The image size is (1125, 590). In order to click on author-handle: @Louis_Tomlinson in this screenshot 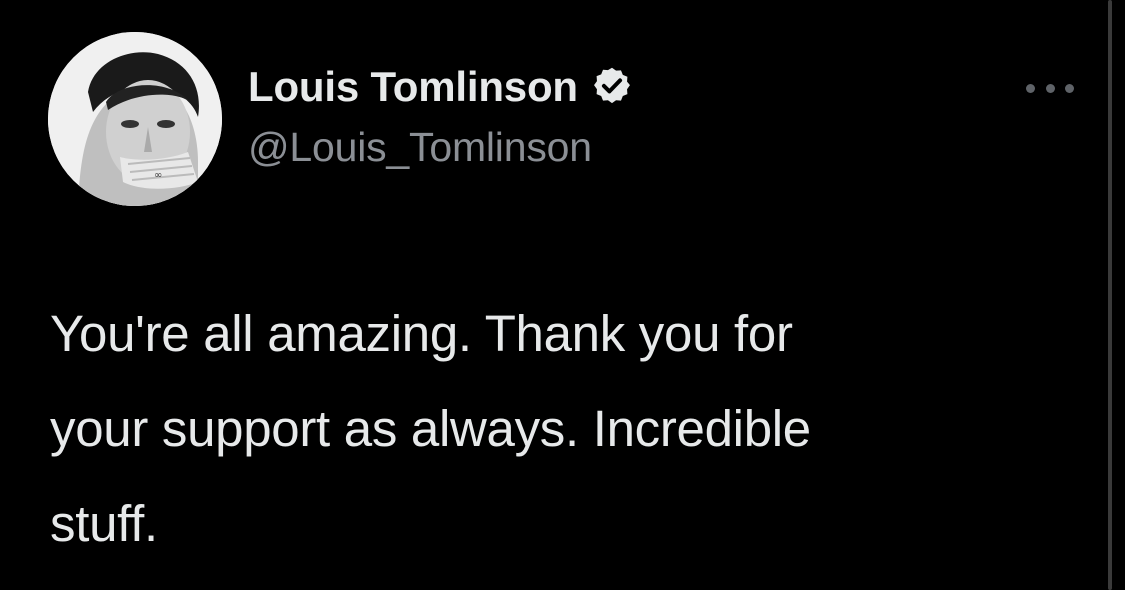, I will do `click(441, 147)`.